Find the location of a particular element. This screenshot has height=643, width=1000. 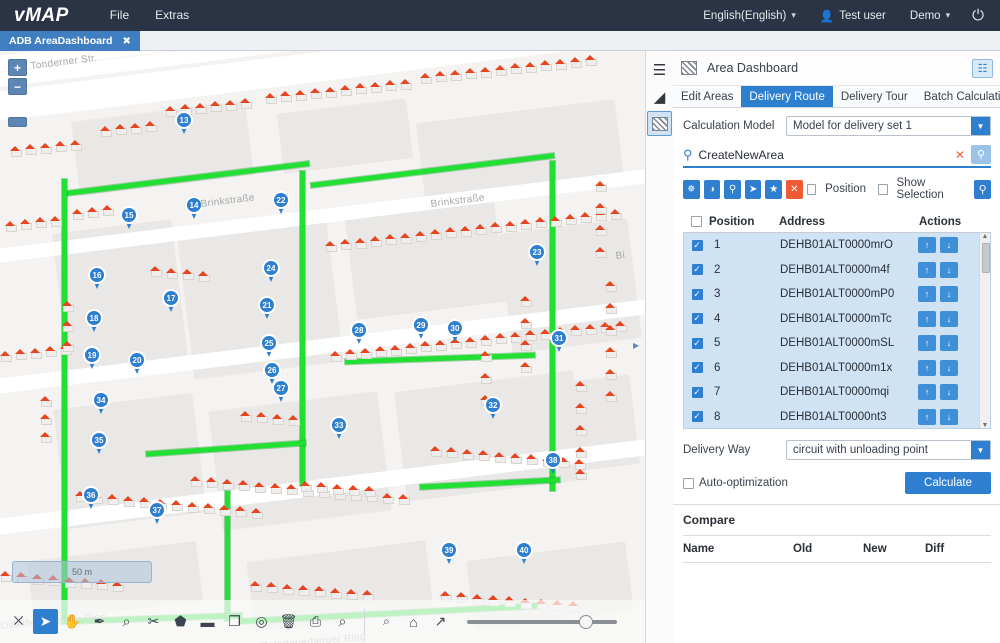

map-route-pin: 29 is located at coordinates (421, 328).